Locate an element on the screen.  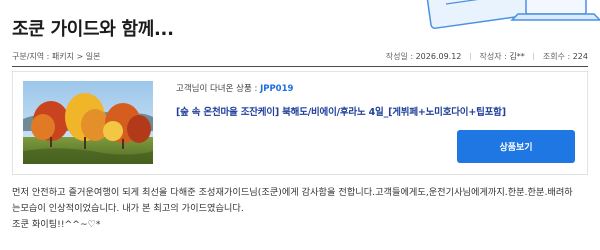
author-label: 작성자 : is located at coordinates (493, 56).